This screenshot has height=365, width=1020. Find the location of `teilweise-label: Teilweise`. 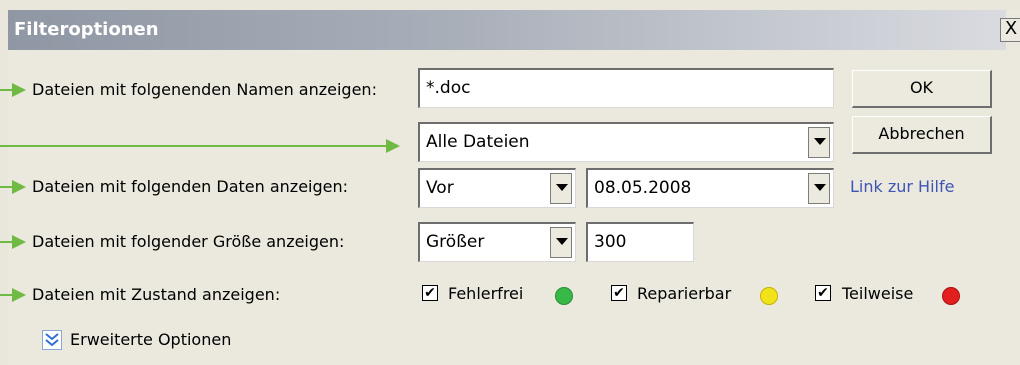

teilweise-label: Teilweise is located at coordinates (877, 293).